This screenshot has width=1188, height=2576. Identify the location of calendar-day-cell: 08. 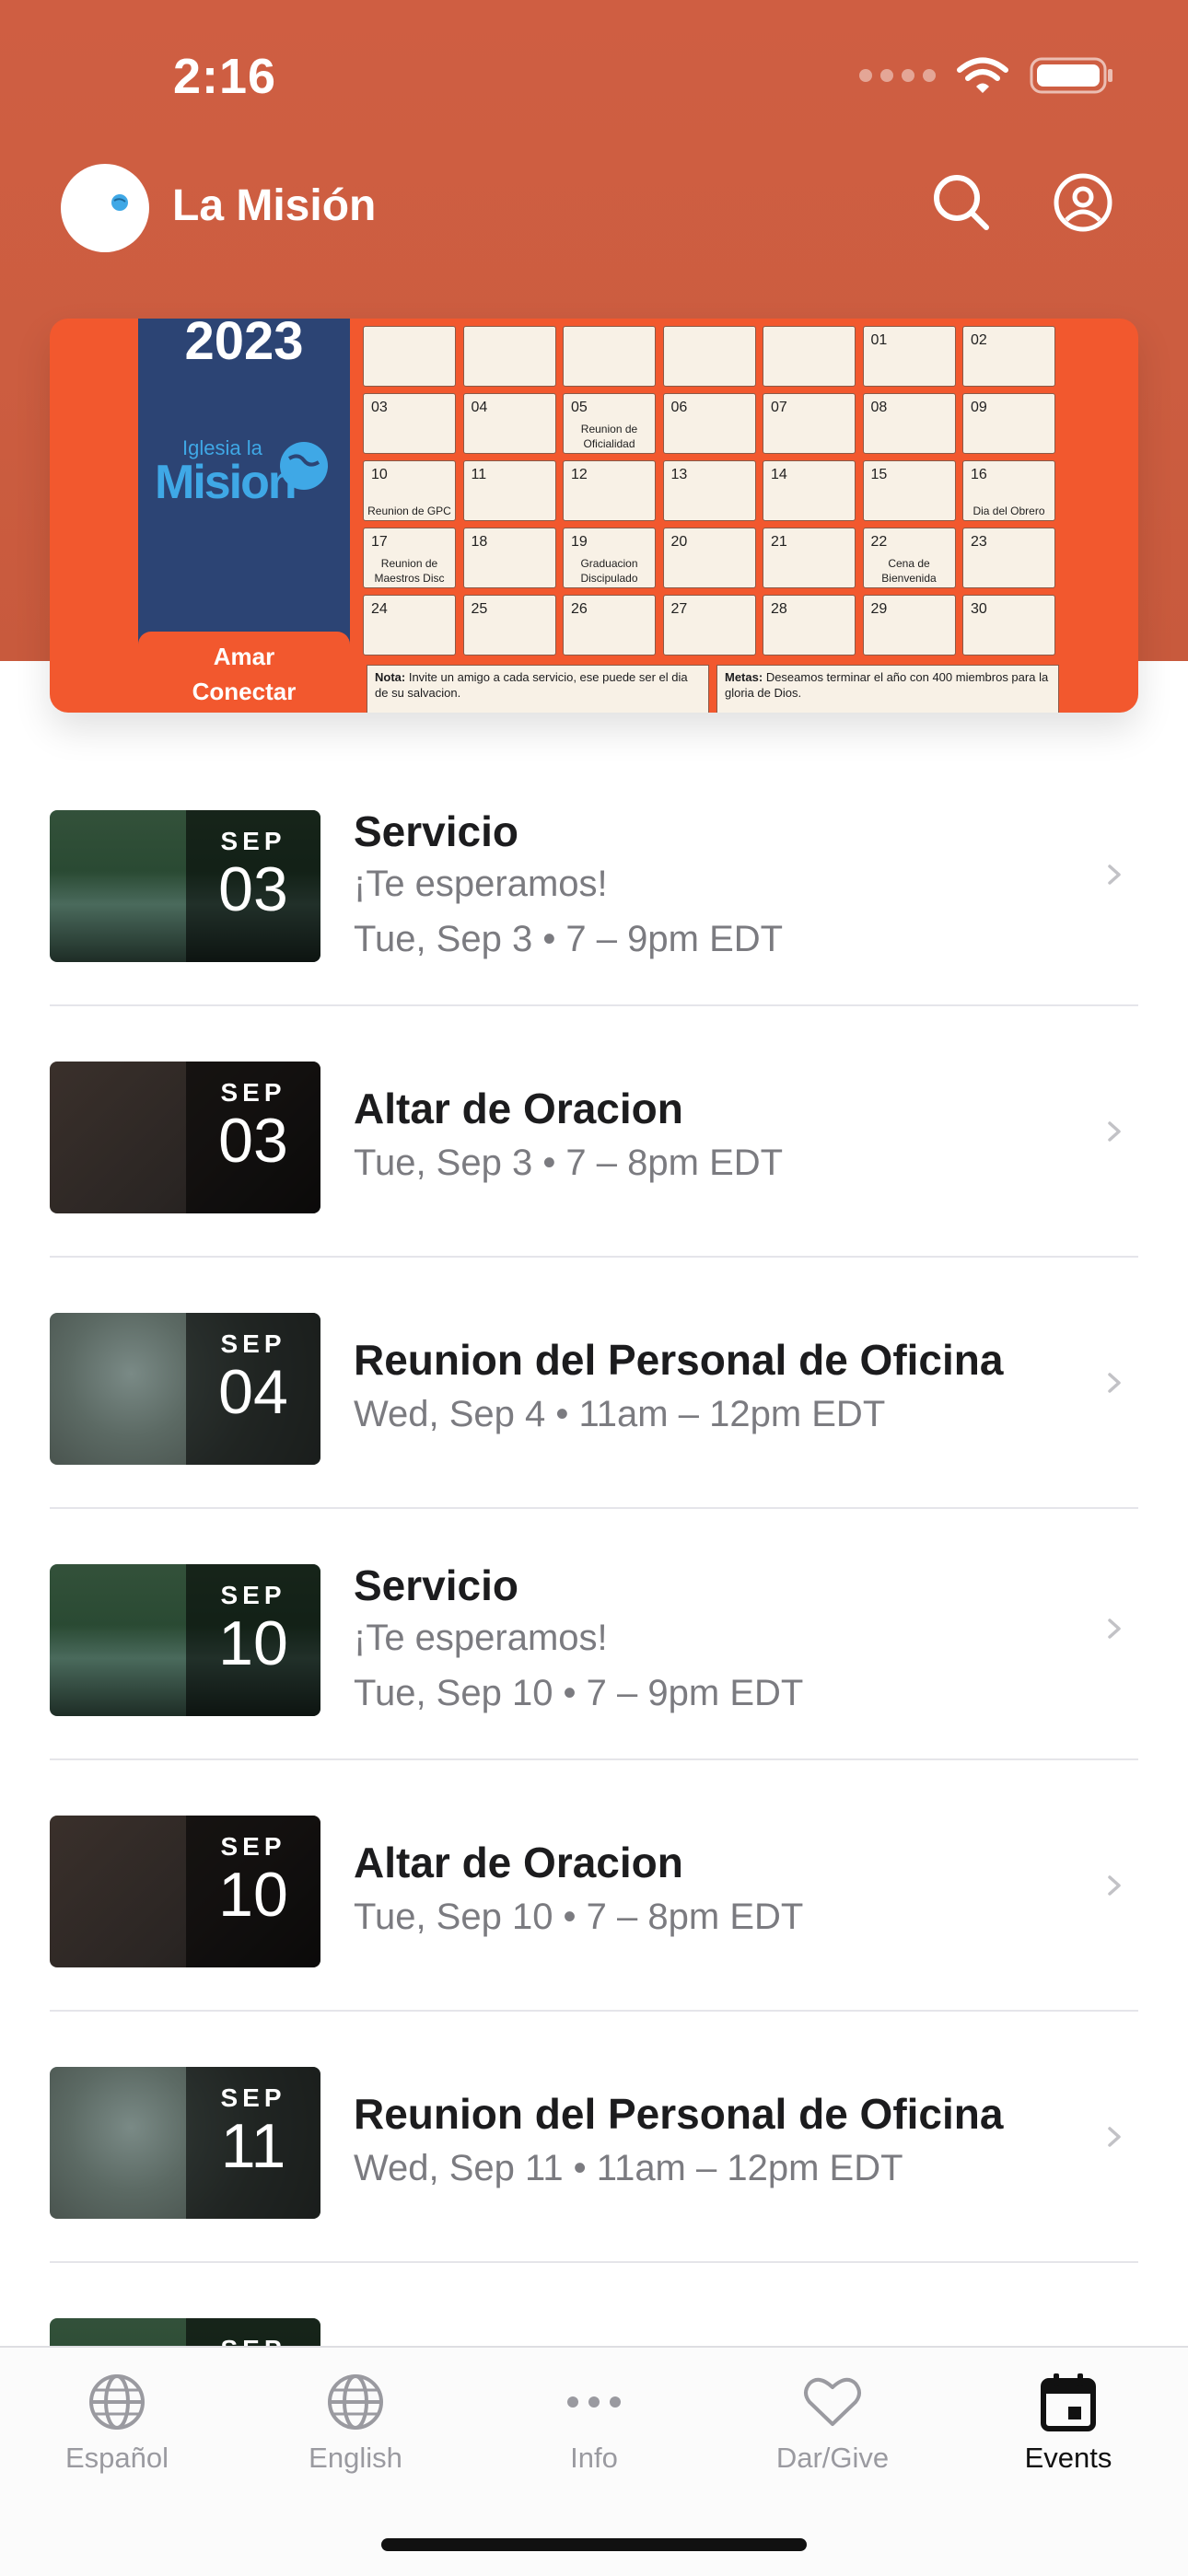
(909, 423).